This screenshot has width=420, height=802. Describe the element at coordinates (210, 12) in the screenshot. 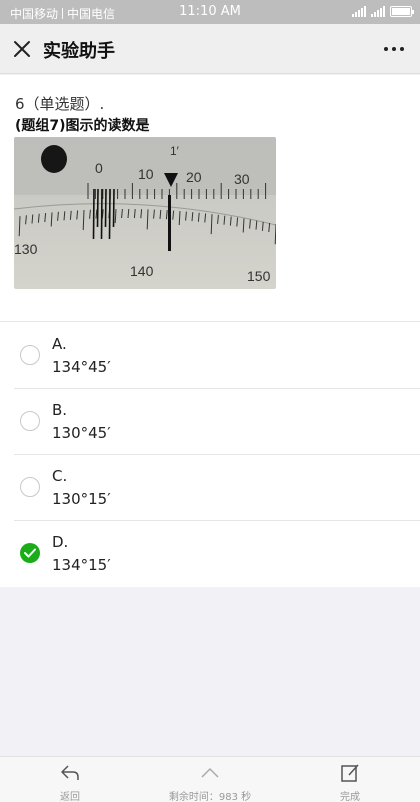

I see `status-bar: 中国移动 中国电信 11:10 AM` at that location.